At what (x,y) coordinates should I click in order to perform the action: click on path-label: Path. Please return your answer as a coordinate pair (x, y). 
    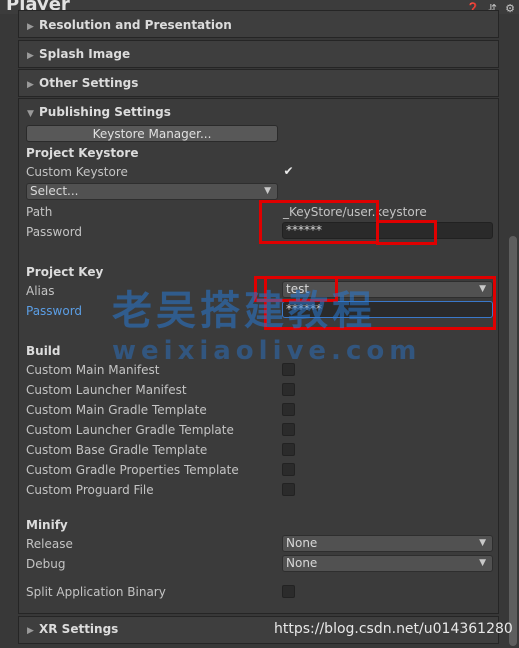
    Looking at the image, I should click on (39, 212).